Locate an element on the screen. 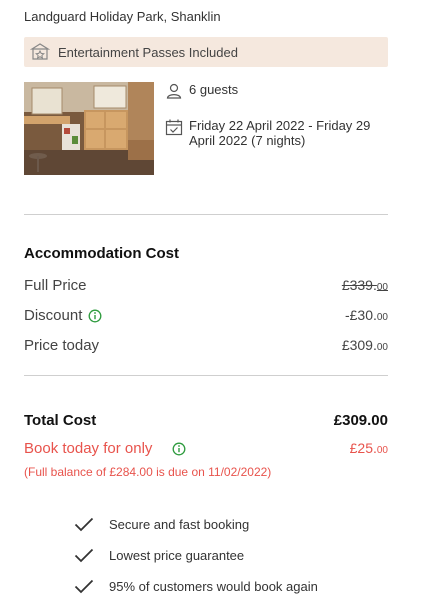 The height and width of the screenshot is (614, 435). price-today-label: Price today is located at coordinates (62, 345).